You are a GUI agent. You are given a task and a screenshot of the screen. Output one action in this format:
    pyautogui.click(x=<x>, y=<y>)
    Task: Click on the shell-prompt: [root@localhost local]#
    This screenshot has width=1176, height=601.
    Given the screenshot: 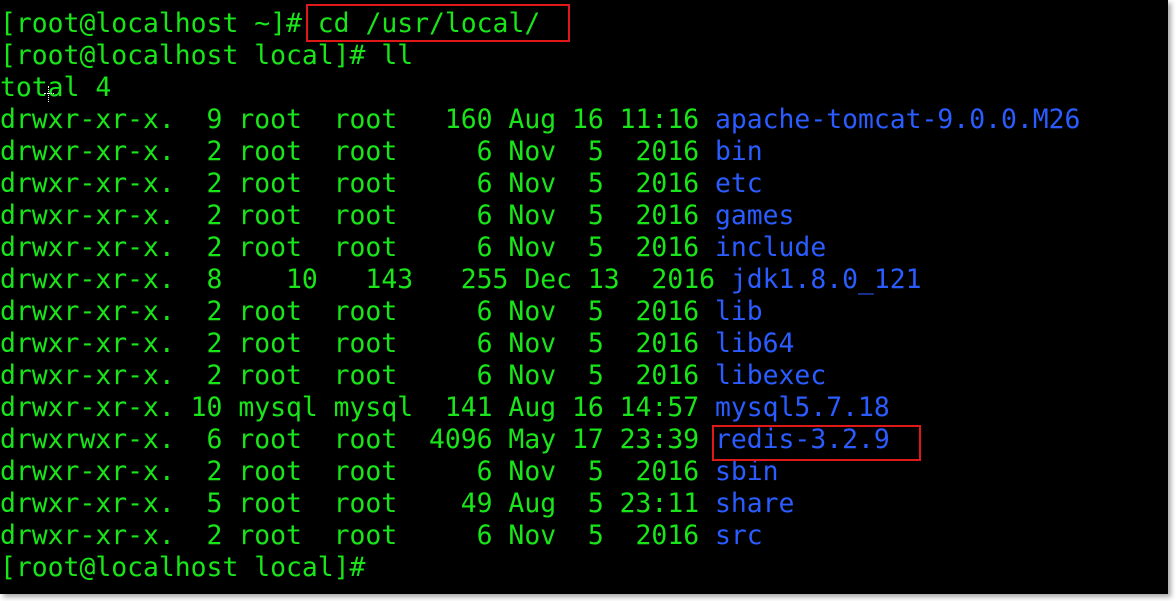 What is the action you would take?
    pyautogui.click(x=183, y=567)
    